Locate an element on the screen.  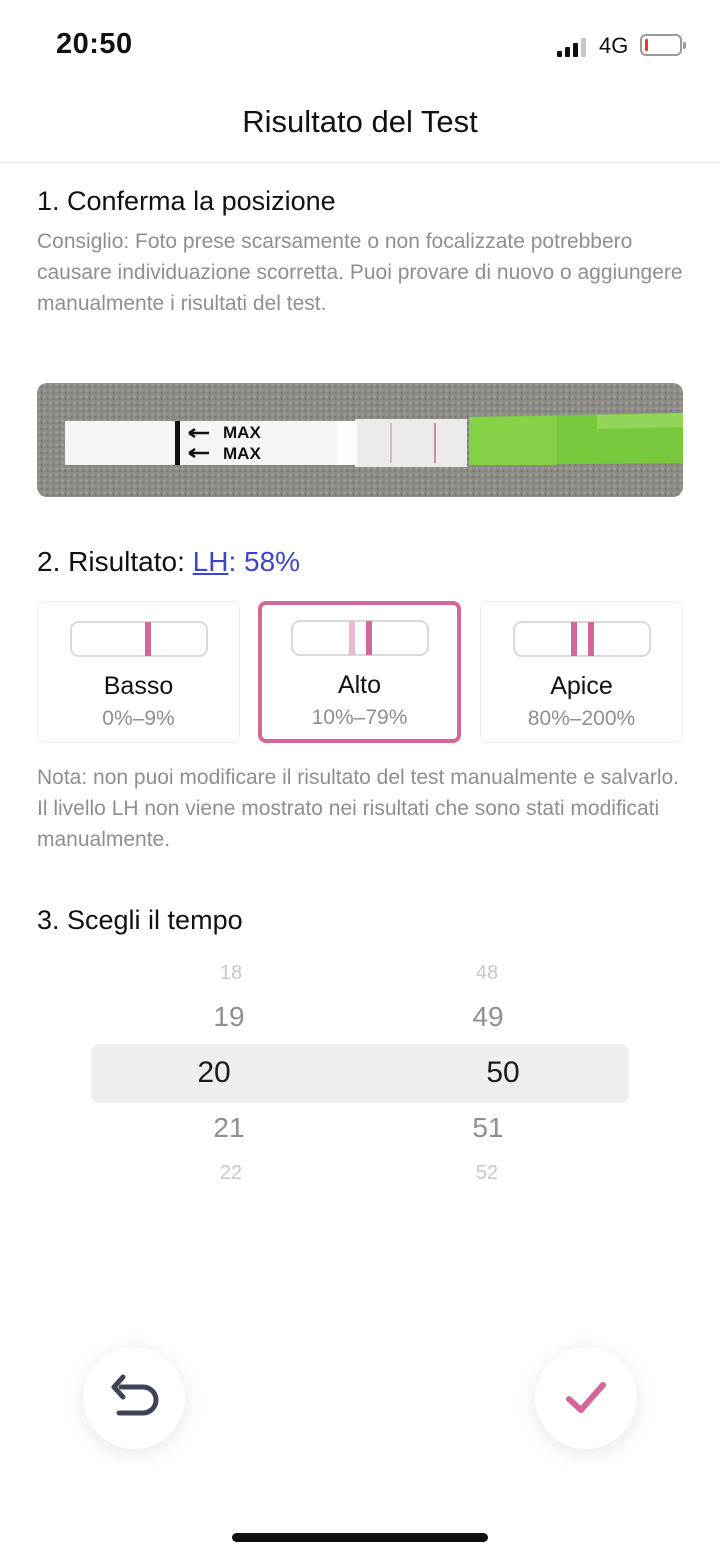
hour-option: 18 is located at coordinates (231, 972).